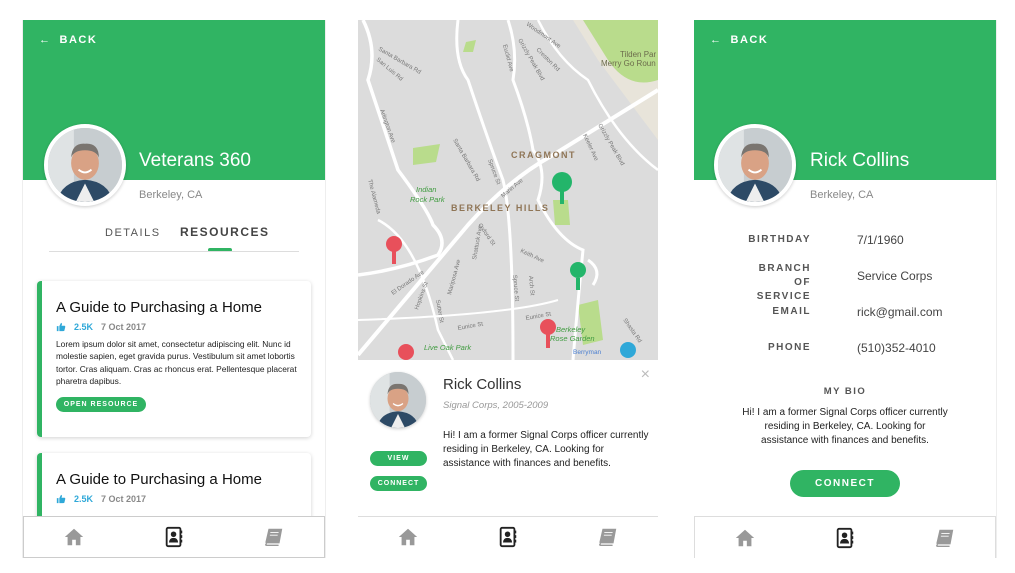 This screenshot has height=573, width=1015. What do you see at coordinates (133, 233) in the screenshot?
I see `tab-details: DETAILS` at bounding box center [133, 233].